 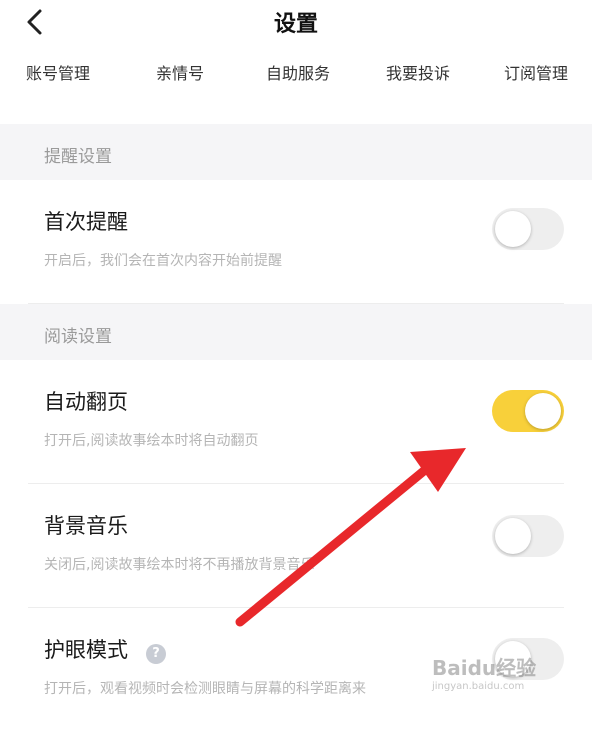 I want to click on setting-description: 关闭后,阅读故事绘本时将不再播放背景音乐, so click(x=179, y=565).